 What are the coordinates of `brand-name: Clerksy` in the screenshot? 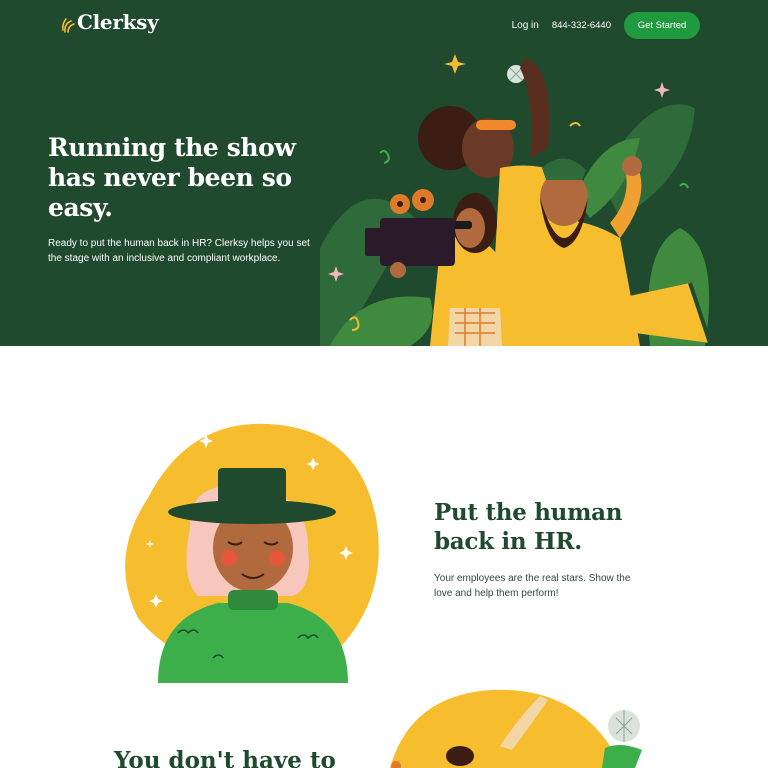 It's located at (118, 22).